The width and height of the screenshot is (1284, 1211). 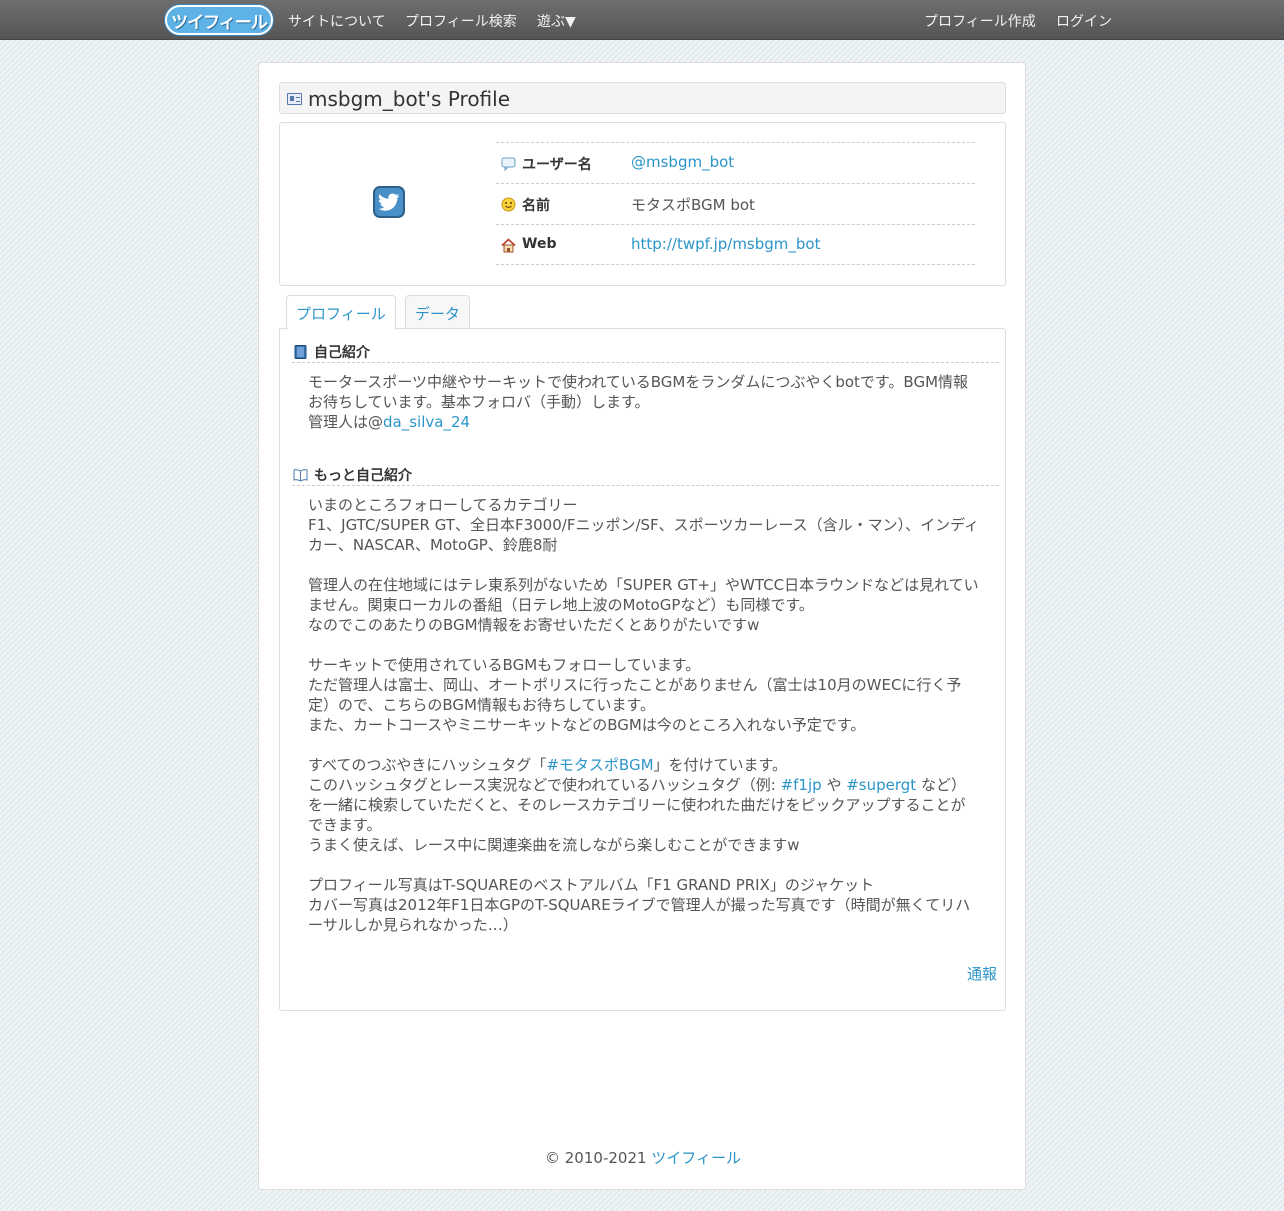 I want to click on more-intro-section-title: もっと自己紹介, so click(x=363, y=476).